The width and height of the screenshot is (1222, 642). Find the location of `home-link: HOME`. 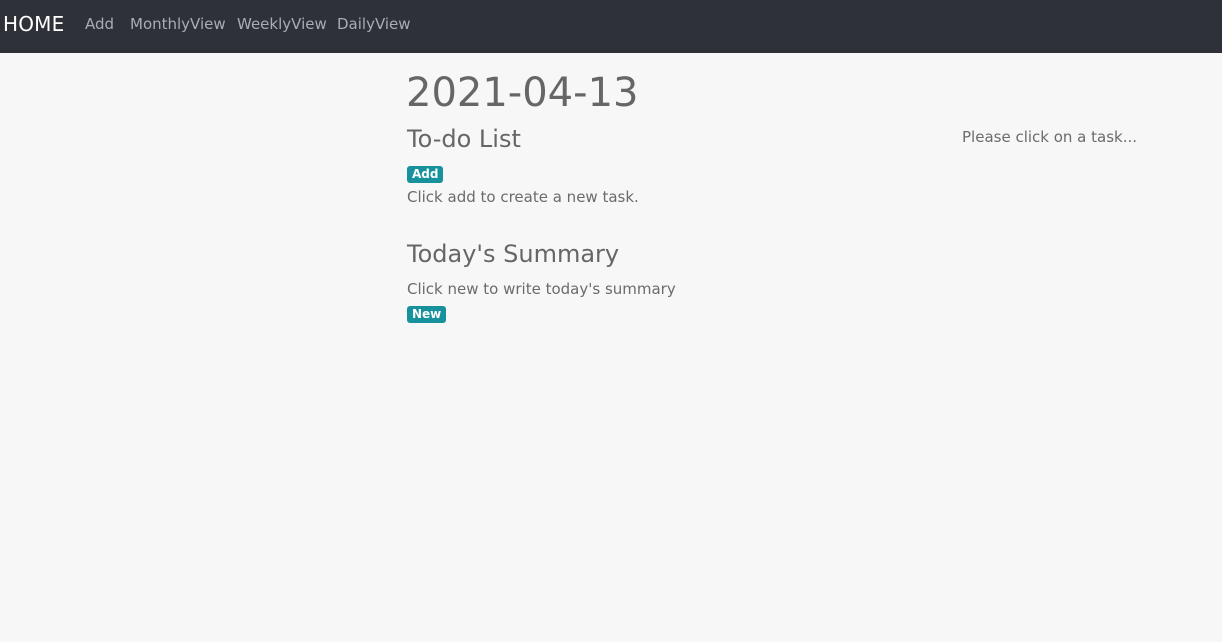

home-link: HOME is located at coordinates (33, 24).